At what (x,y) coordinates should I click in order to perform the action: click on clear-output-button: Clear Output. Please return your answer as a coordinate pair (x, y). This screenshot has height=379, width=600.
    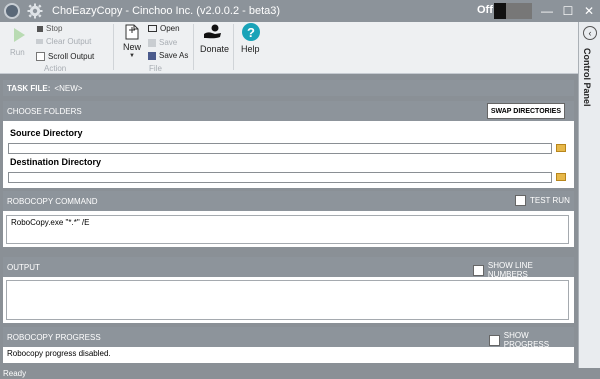
    Looking at the image, I should click on (63, 41).